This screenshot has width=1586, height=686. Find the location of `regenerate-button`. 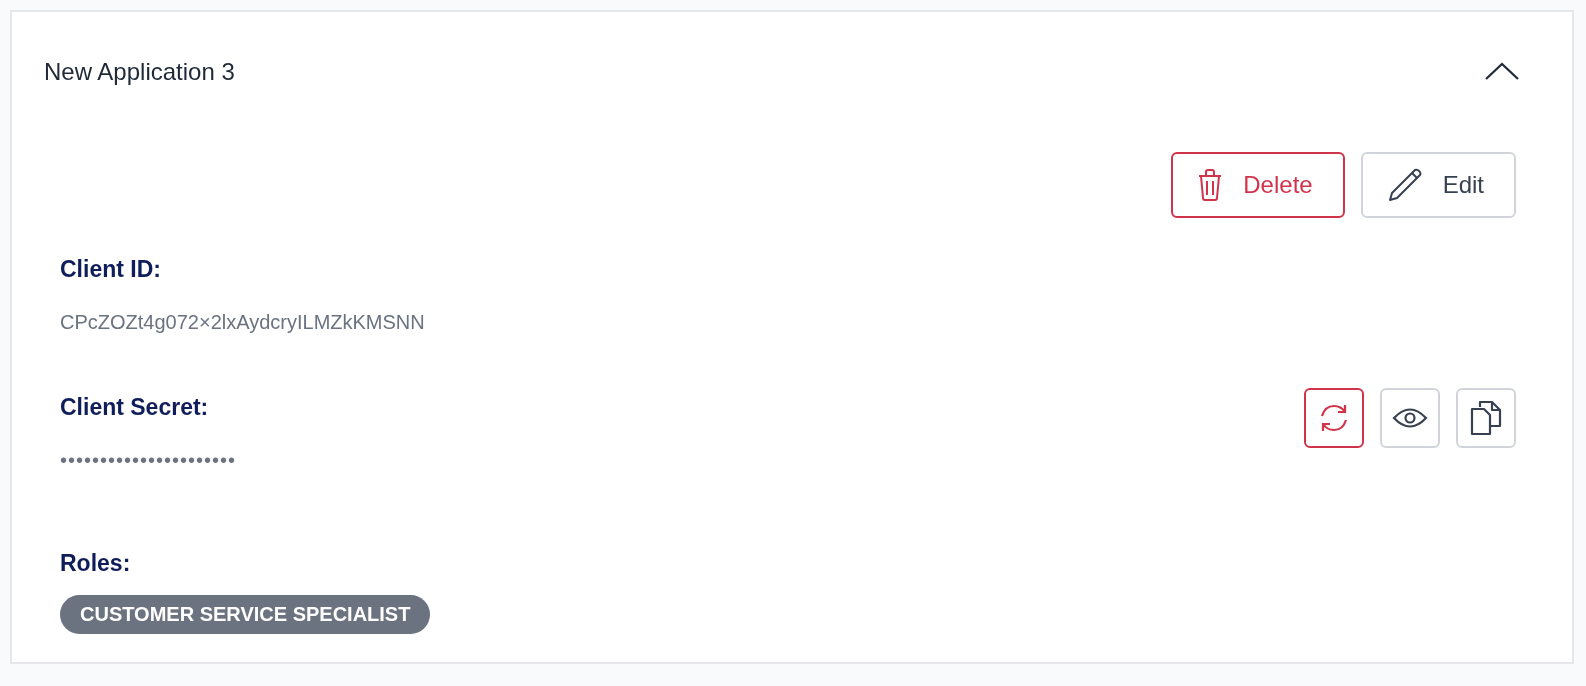

regenerate-button is located at coordinates (1334, 418).